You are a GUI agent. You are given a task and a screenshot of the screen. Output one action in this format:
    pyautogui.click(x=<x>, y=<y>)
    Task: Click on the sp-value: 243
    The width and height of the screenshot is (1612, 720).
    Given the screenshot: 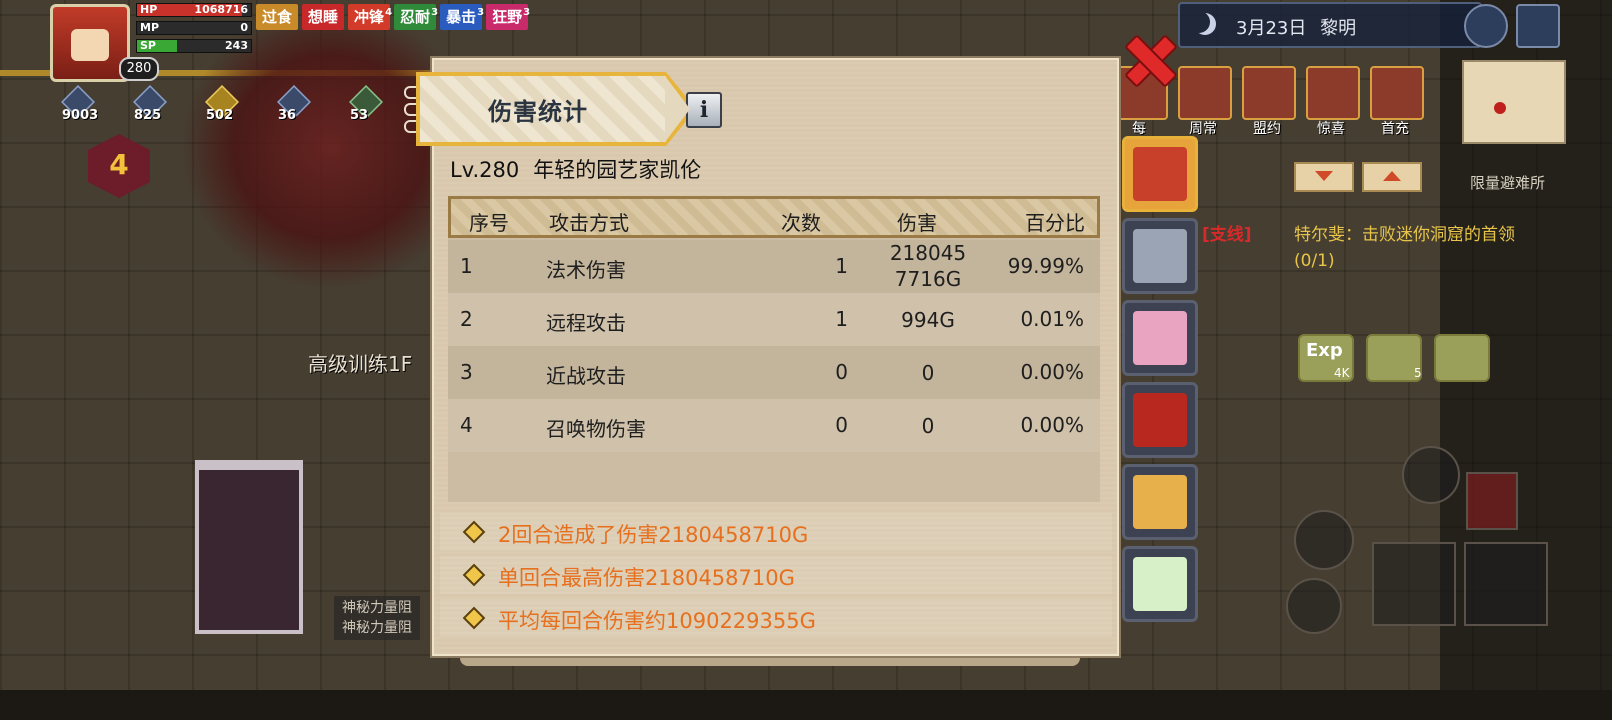 What is the action you would take?
    pyautogui.click(x=236, y=45)
    